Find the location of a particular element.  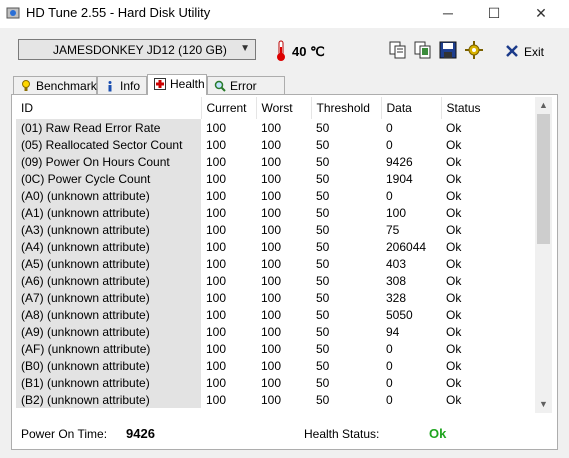

scroll-down-icon: ▼ is located at coordinates (543, 404).